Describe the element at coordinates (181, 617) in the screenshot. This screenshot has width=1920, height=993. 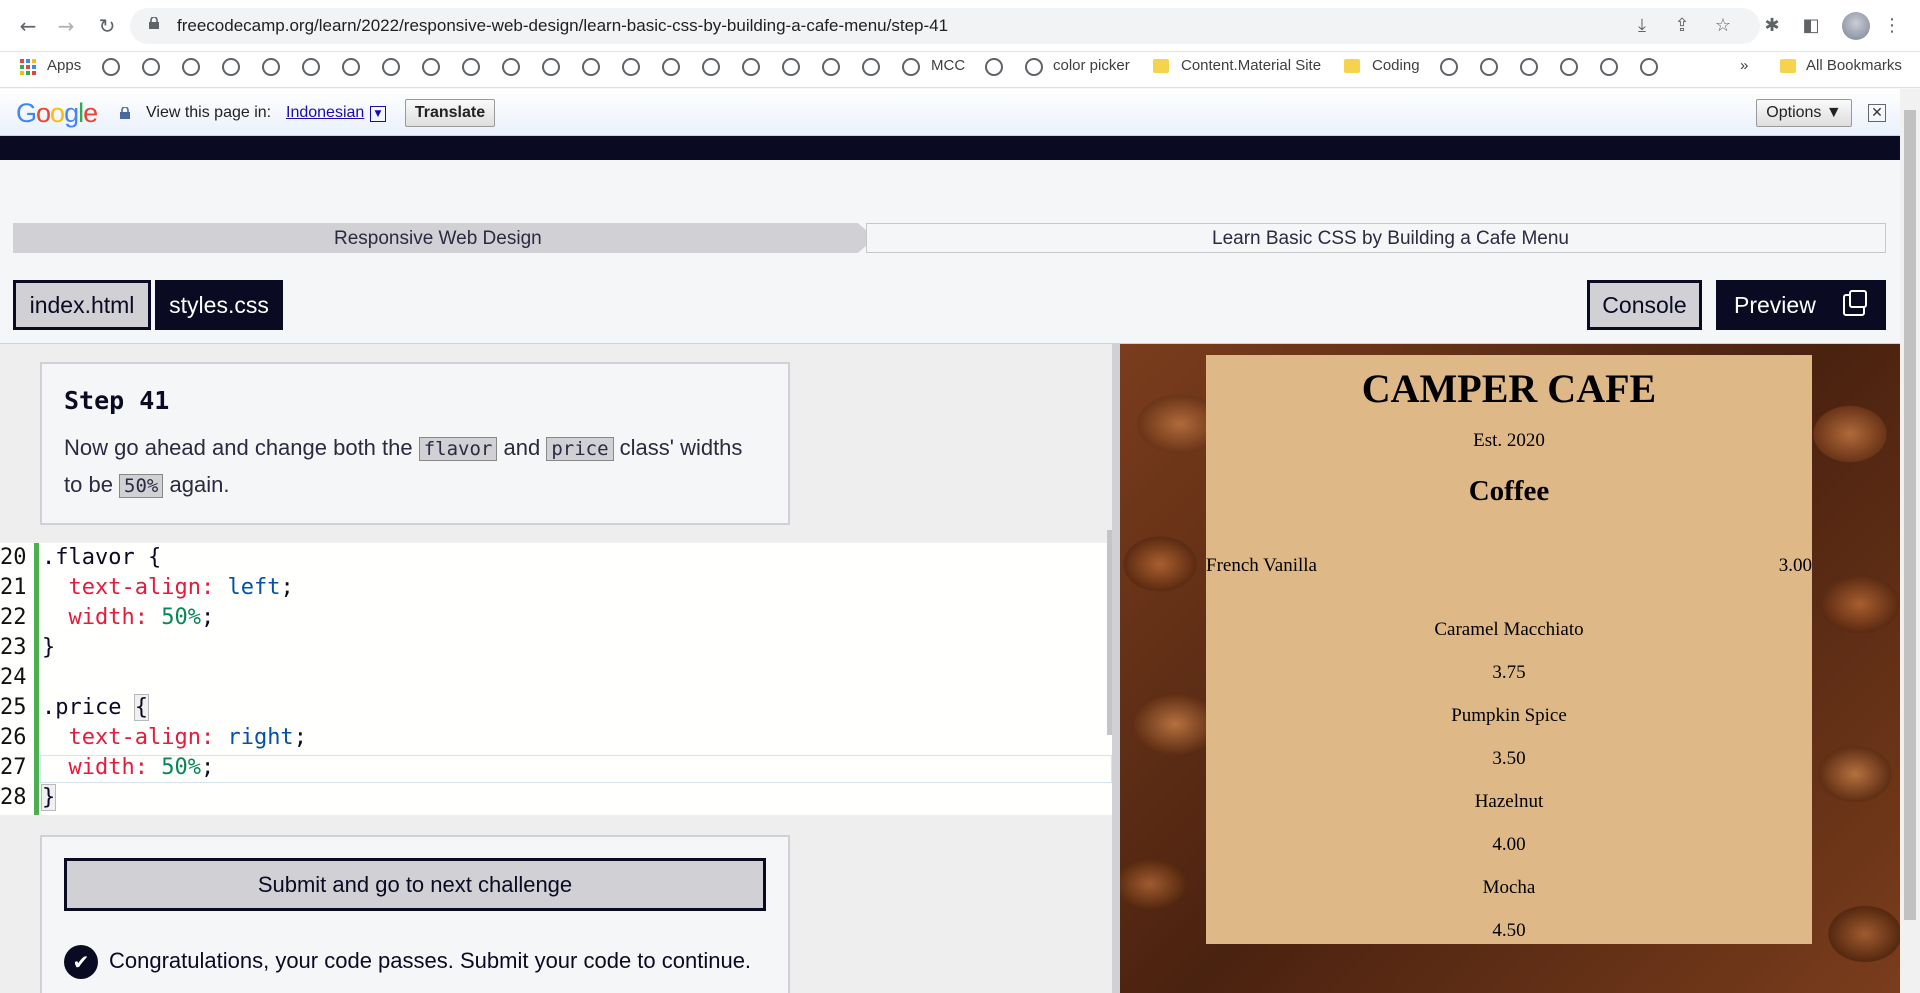
I see `css-value: 50%` at that location.